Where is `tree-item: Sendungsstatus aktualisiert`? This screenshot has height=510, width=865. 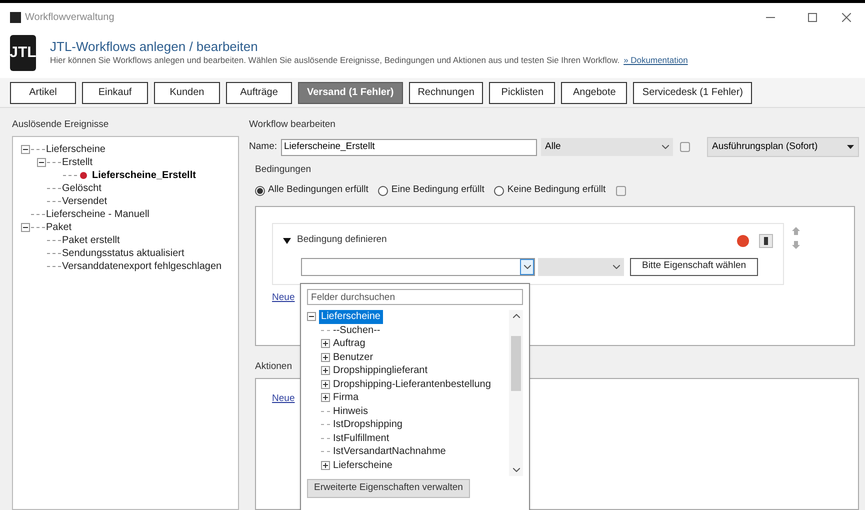
tree-item: Sendungsstatus aktualisiert is located at coordinates (123, 254).